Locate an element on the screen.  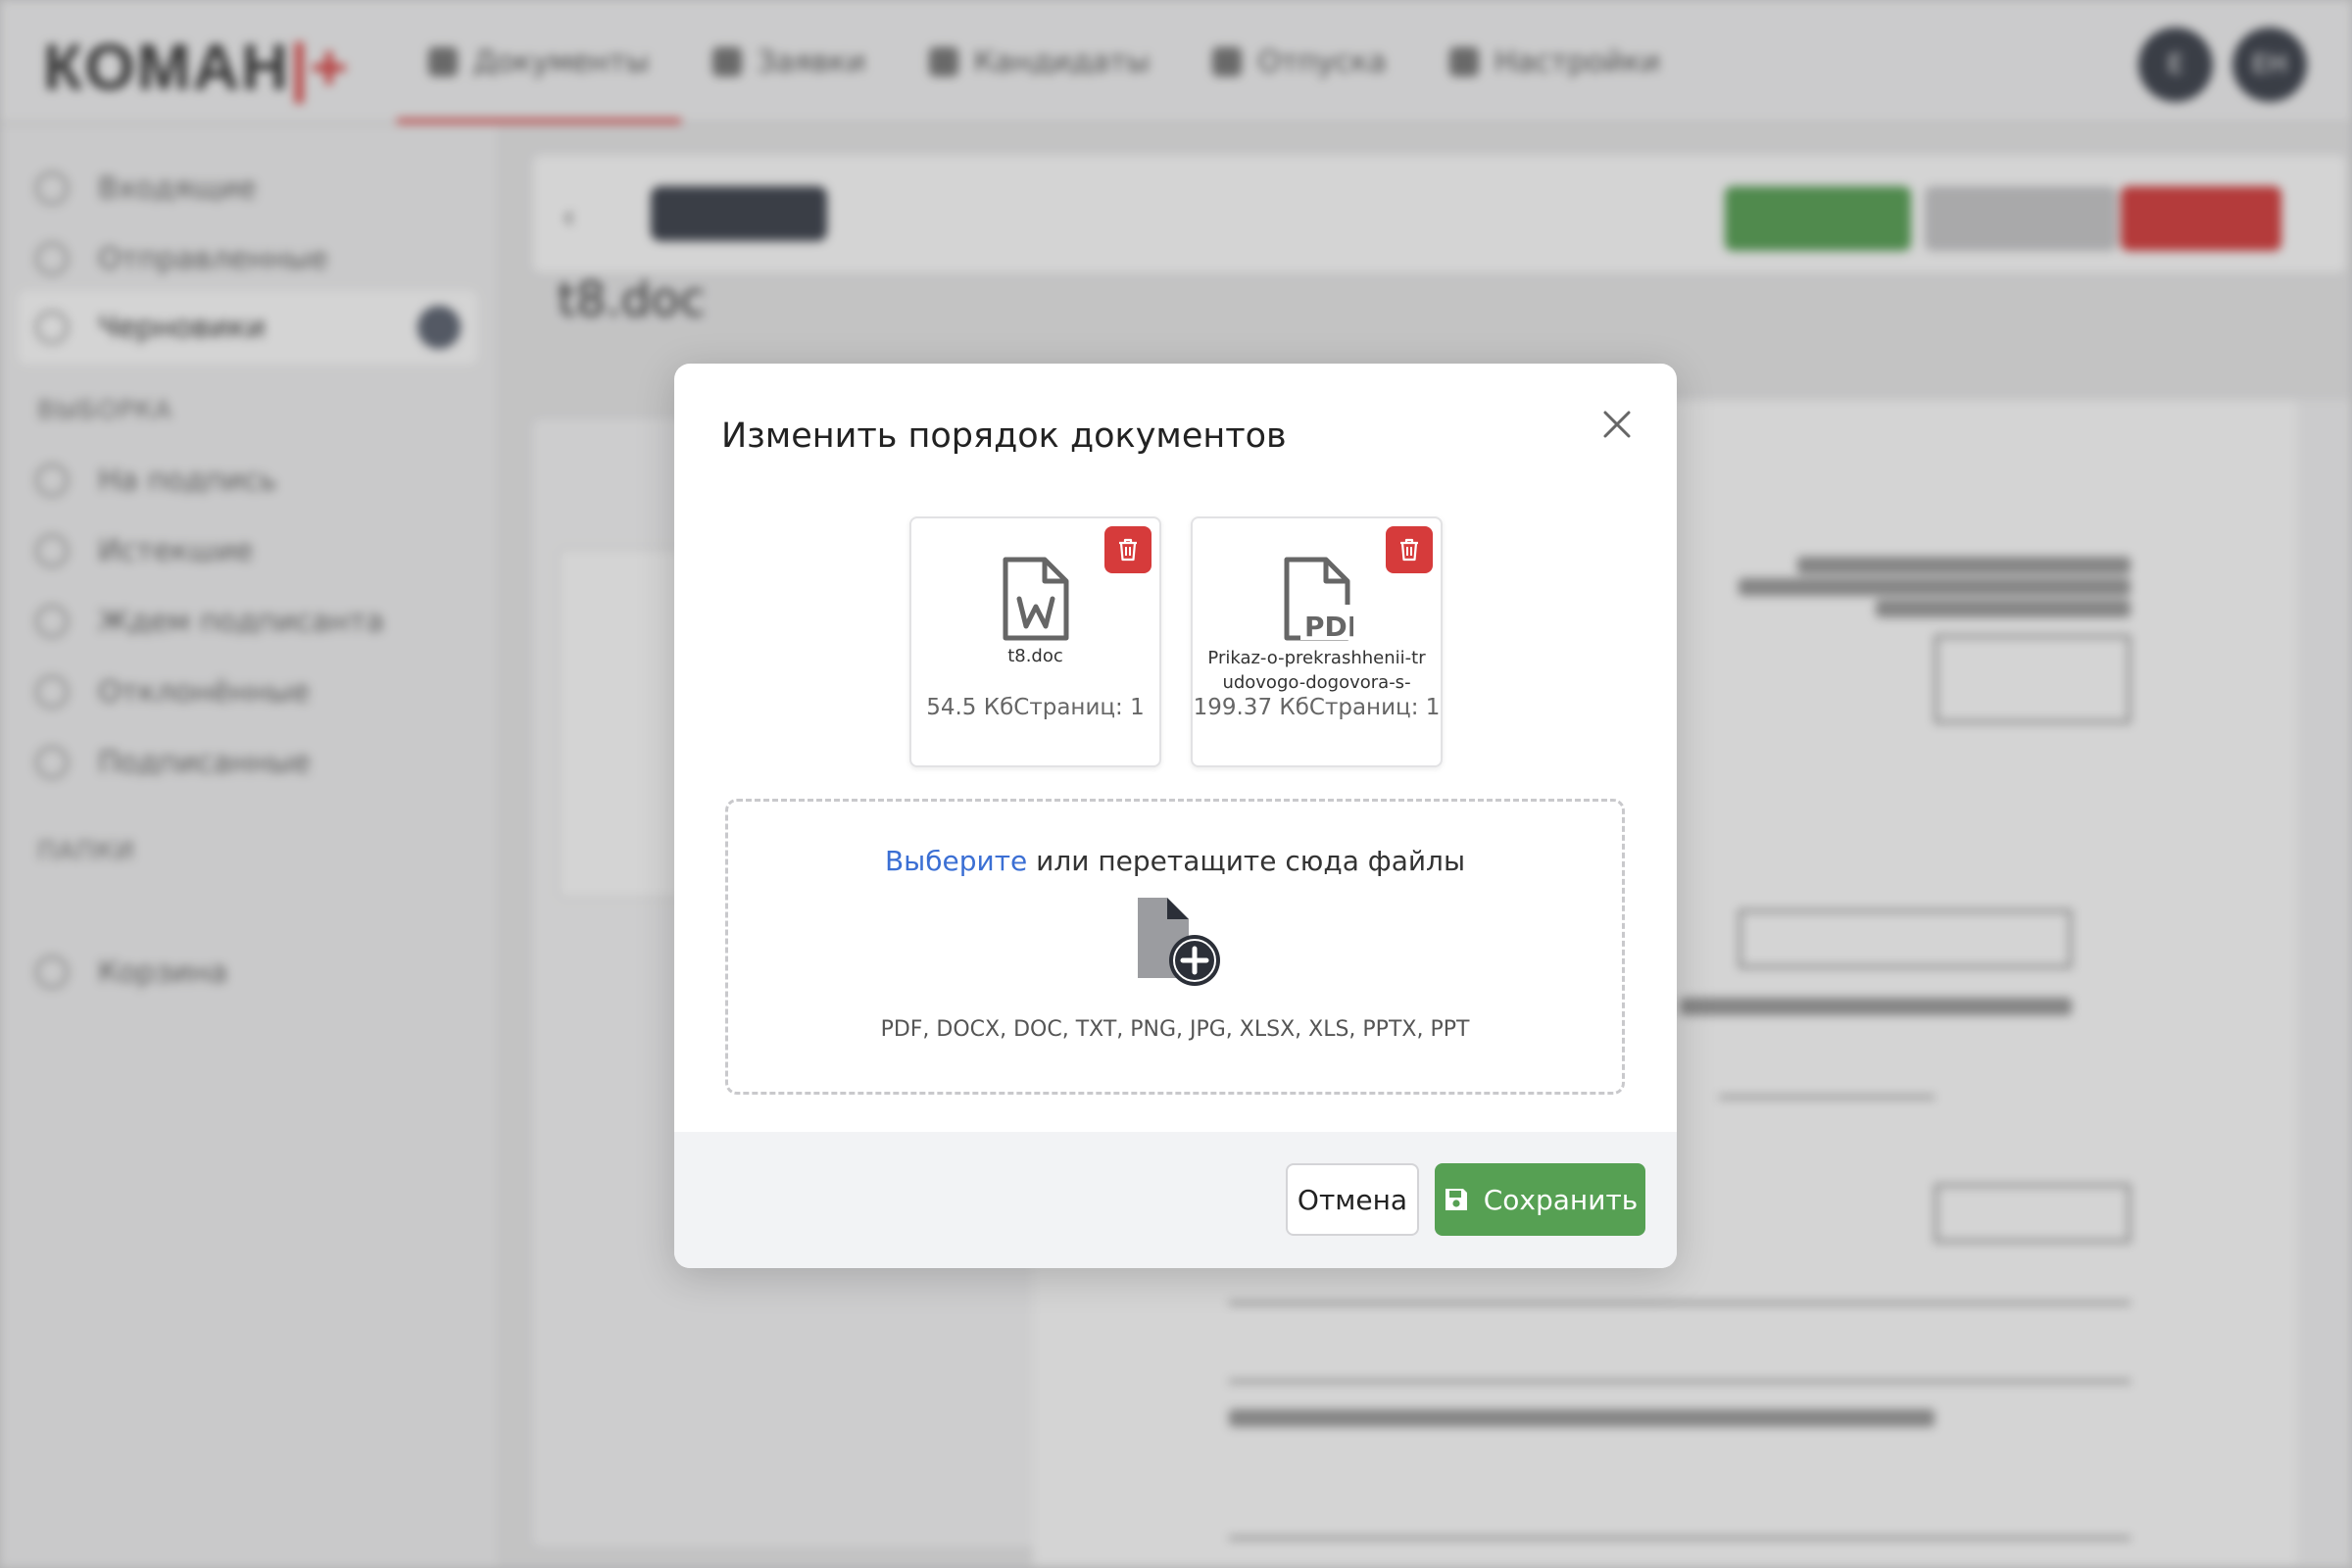
file-size: 199.37 Кб is located at coordinates (1251, 707).